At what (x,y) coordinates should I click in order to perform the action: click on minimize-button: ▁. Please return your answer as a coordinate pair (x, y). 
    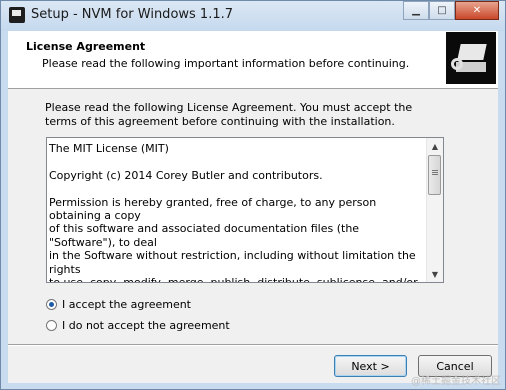
    Looking at the image, I should click on (416, 10).